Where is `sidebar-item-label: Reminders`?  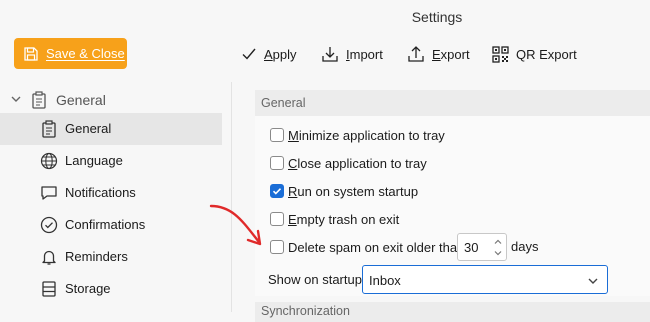
sidebar-item-label: Reminders is located at coordinates (96, 256).